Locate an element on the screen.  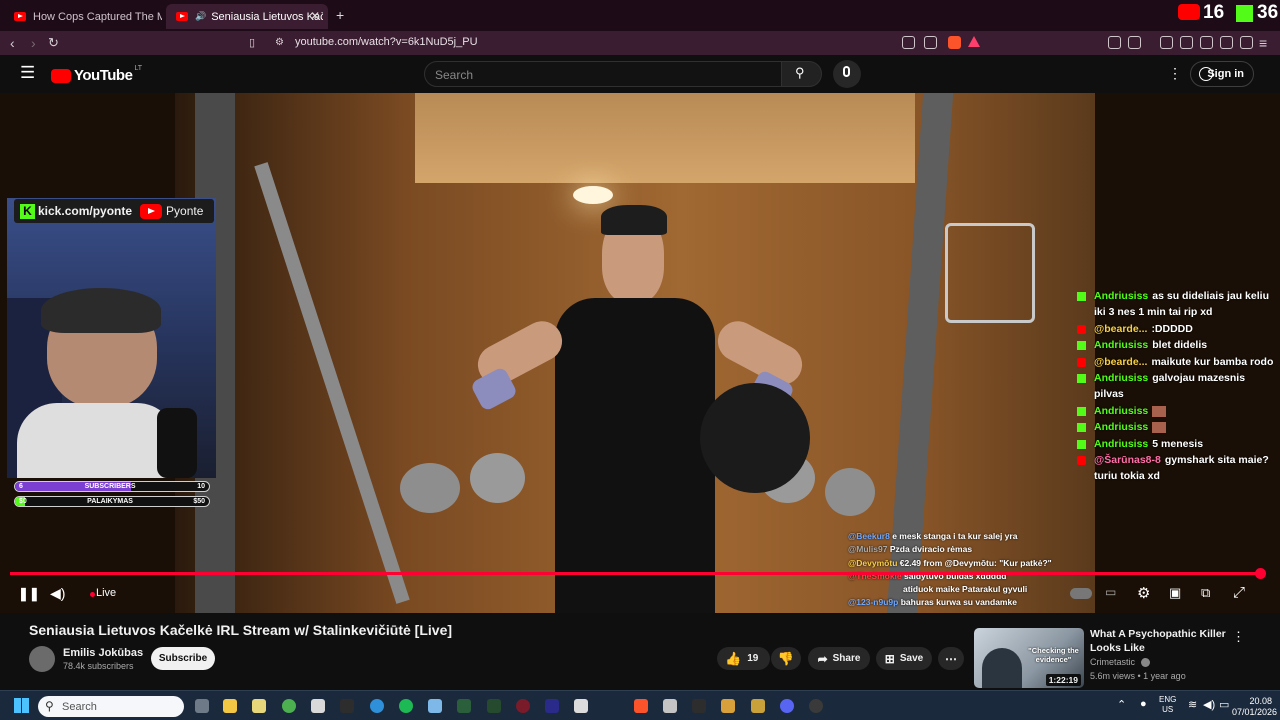
fullscreen-icon: ⤢ is located at coordinates (1239, 592).